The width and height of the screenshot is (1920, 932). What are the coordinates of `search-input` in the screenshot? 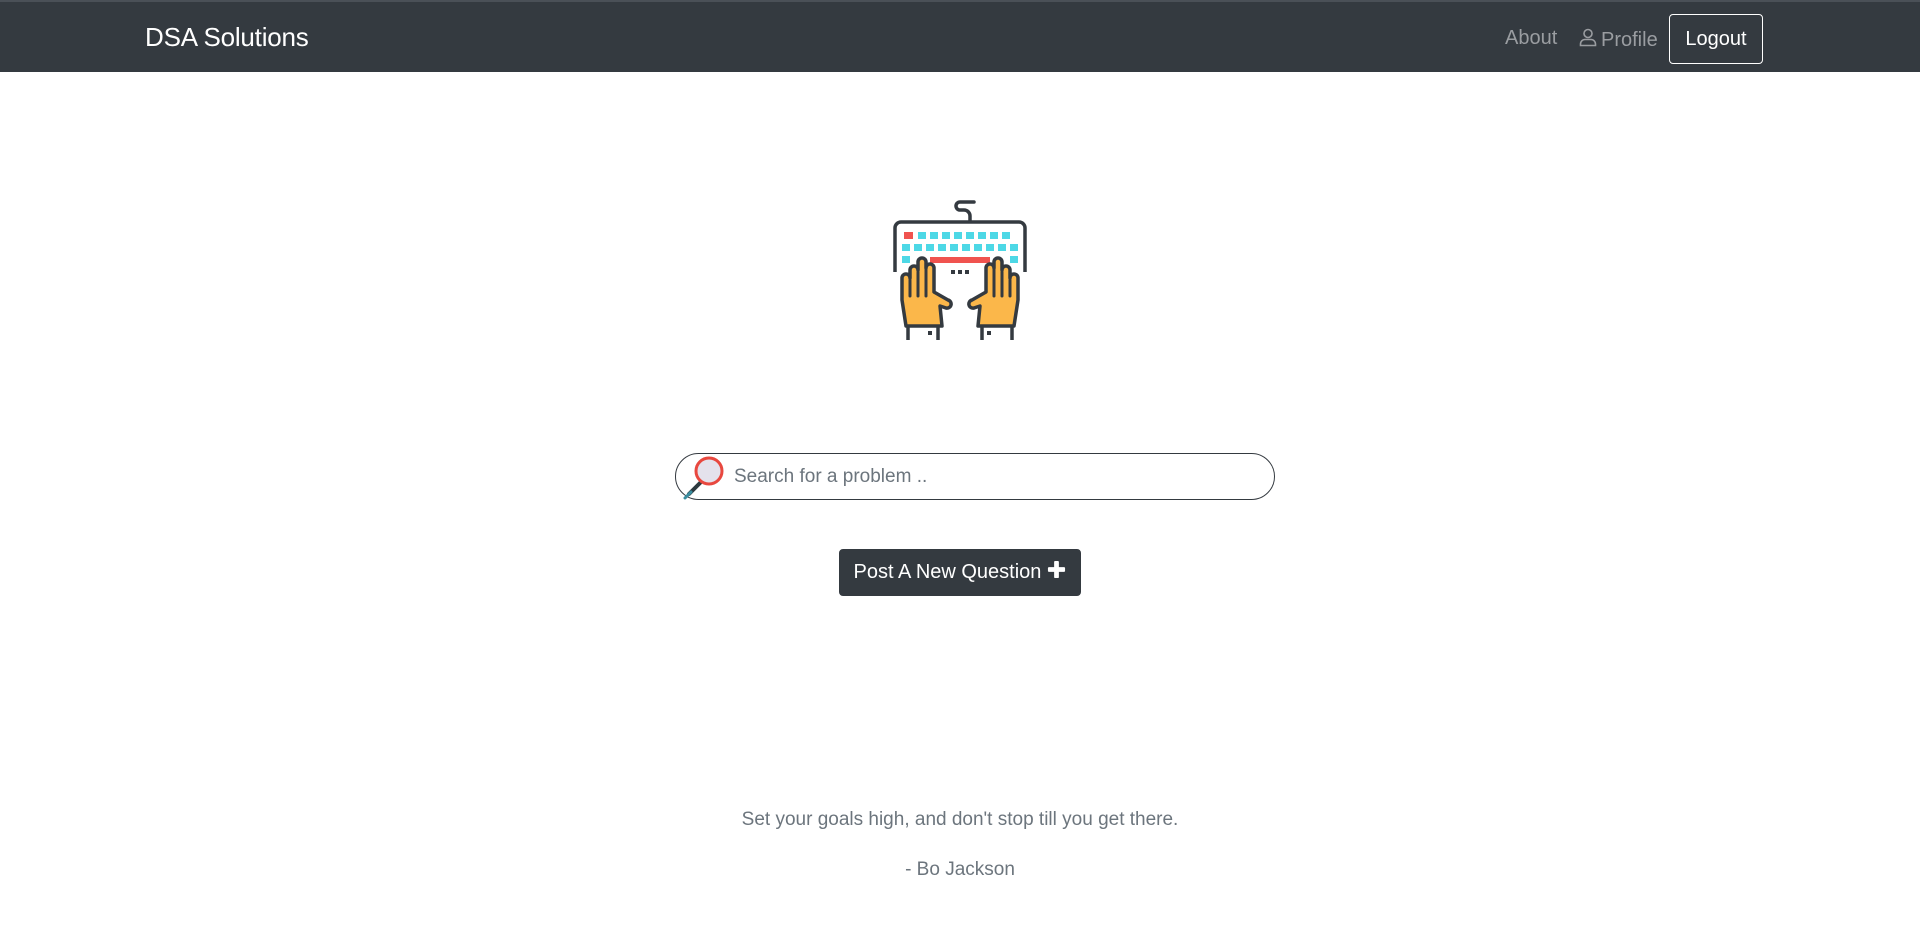 It's located at (994, 477).